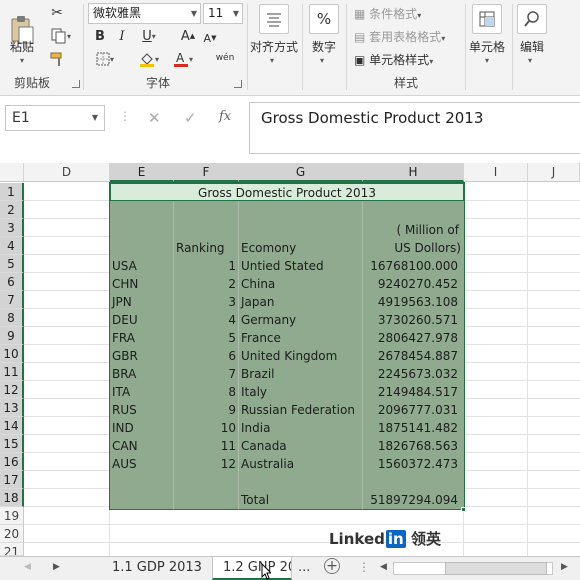 This screenshot has width=580, height=580. What do you see at coordinates (487, 19) in the screenshot?
I see `cells-button` at bounding box center [487, 19].